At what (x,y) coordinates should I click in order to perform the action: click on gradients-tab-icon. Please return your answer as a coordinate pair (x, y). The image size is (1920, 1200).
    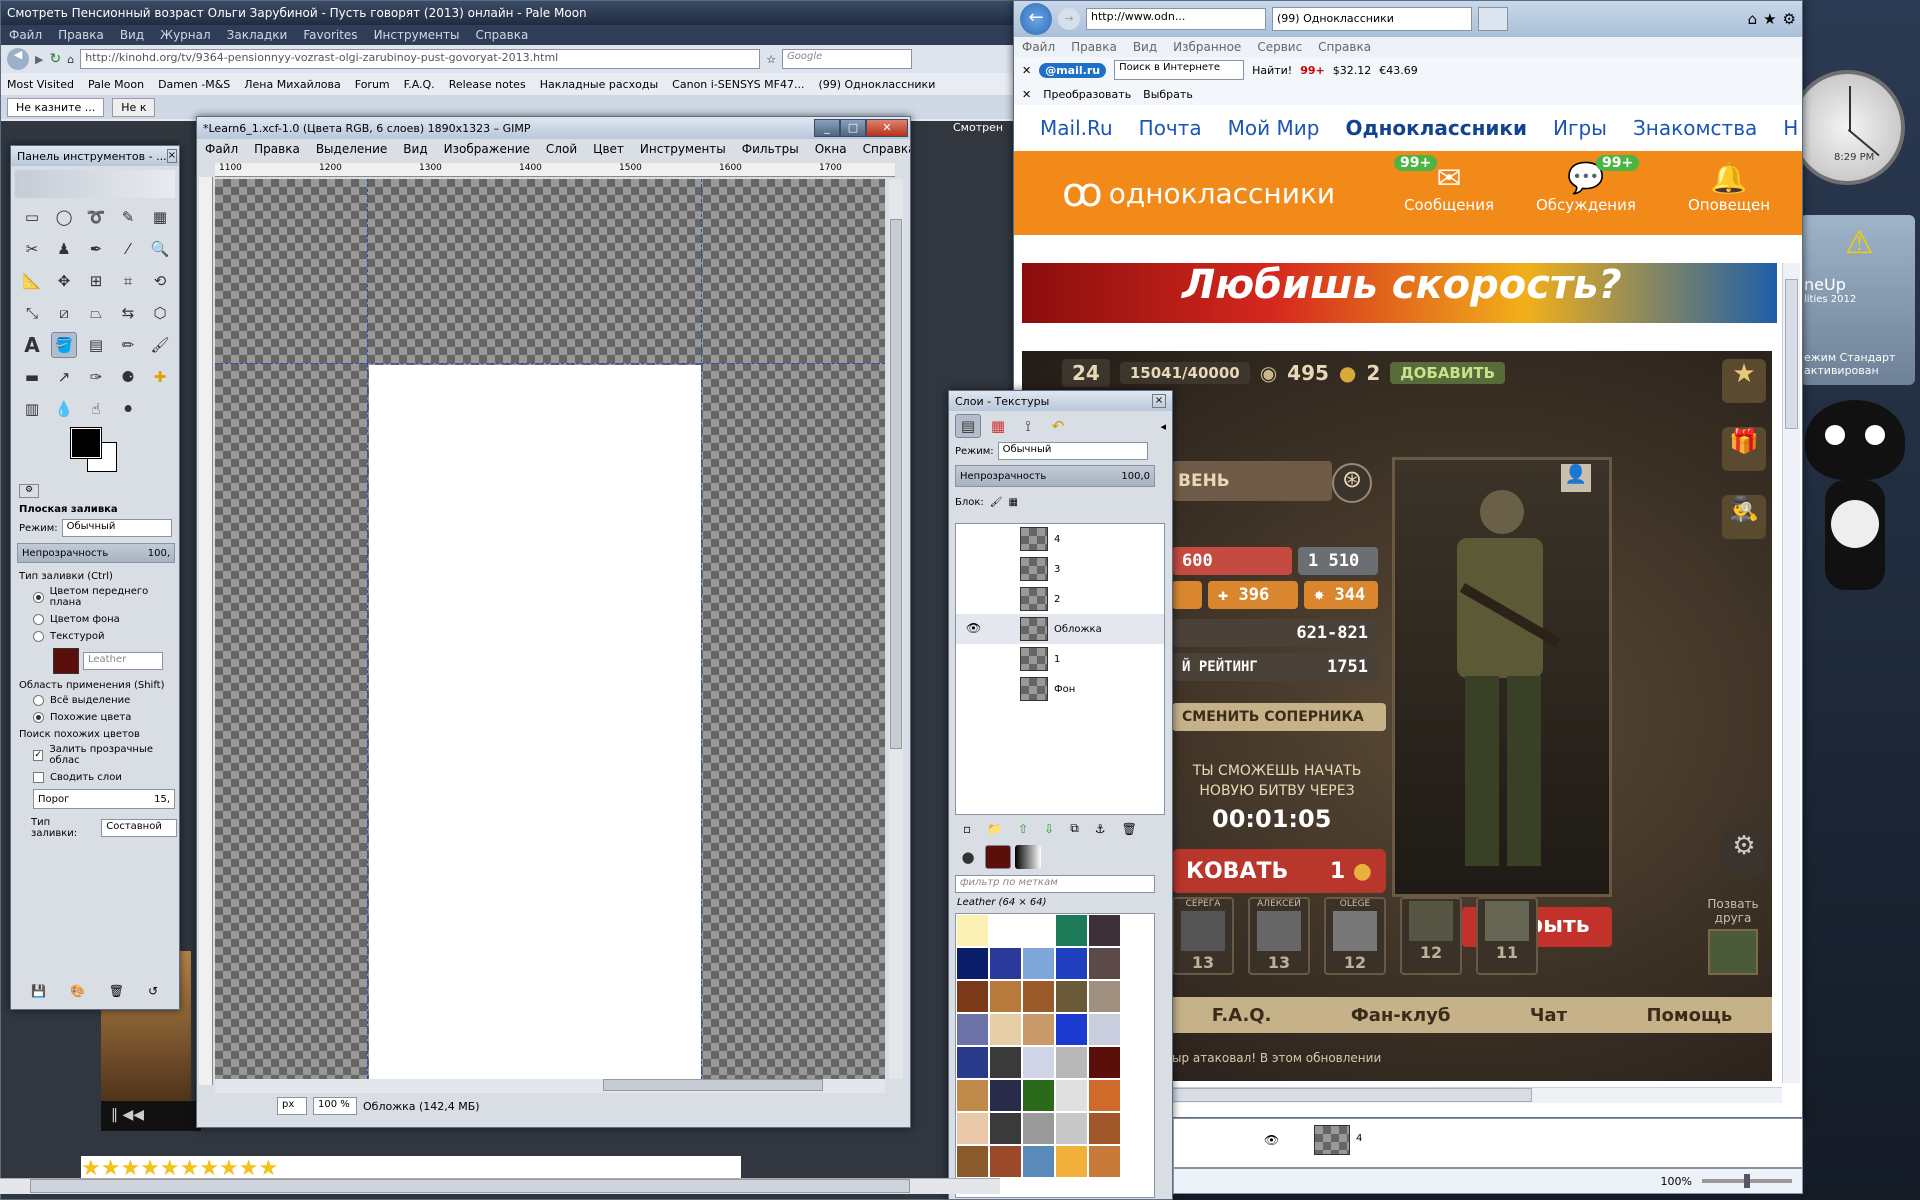
    Looking at the image, I should click on (1028, 857).